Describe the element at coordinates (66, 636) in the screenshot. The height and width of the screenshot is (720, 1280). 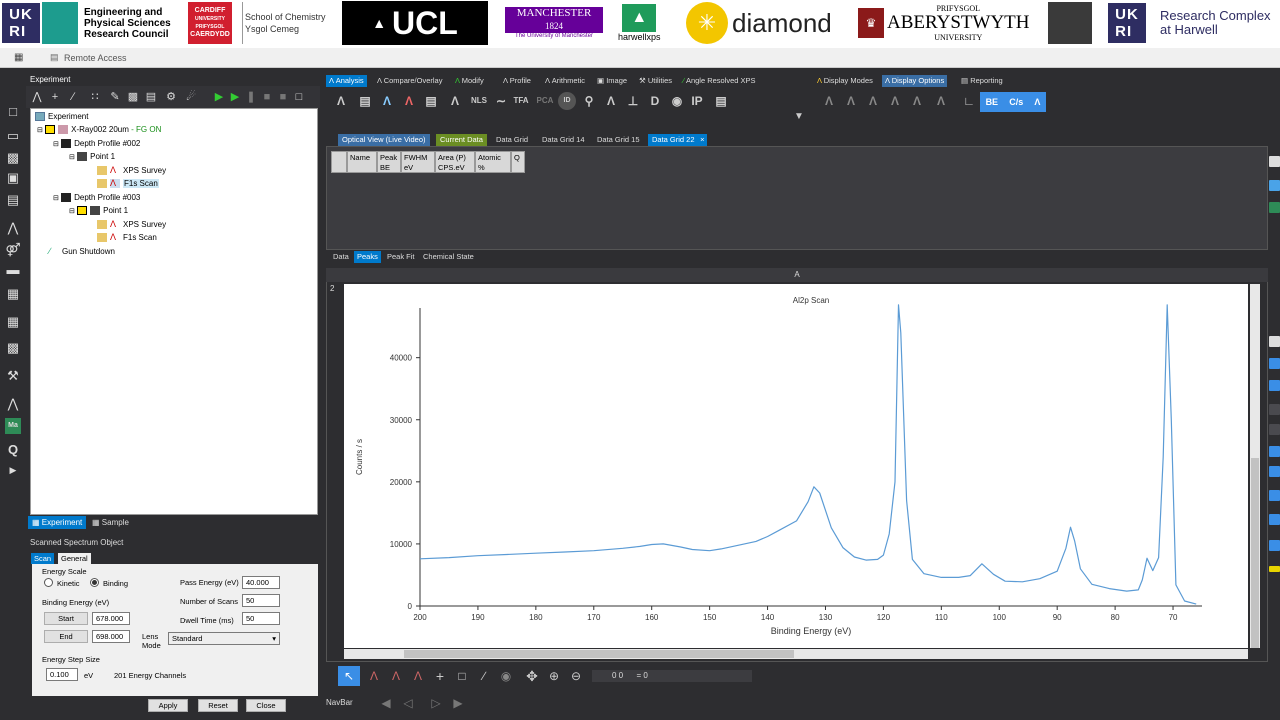
I see `end-button: End` at that location.